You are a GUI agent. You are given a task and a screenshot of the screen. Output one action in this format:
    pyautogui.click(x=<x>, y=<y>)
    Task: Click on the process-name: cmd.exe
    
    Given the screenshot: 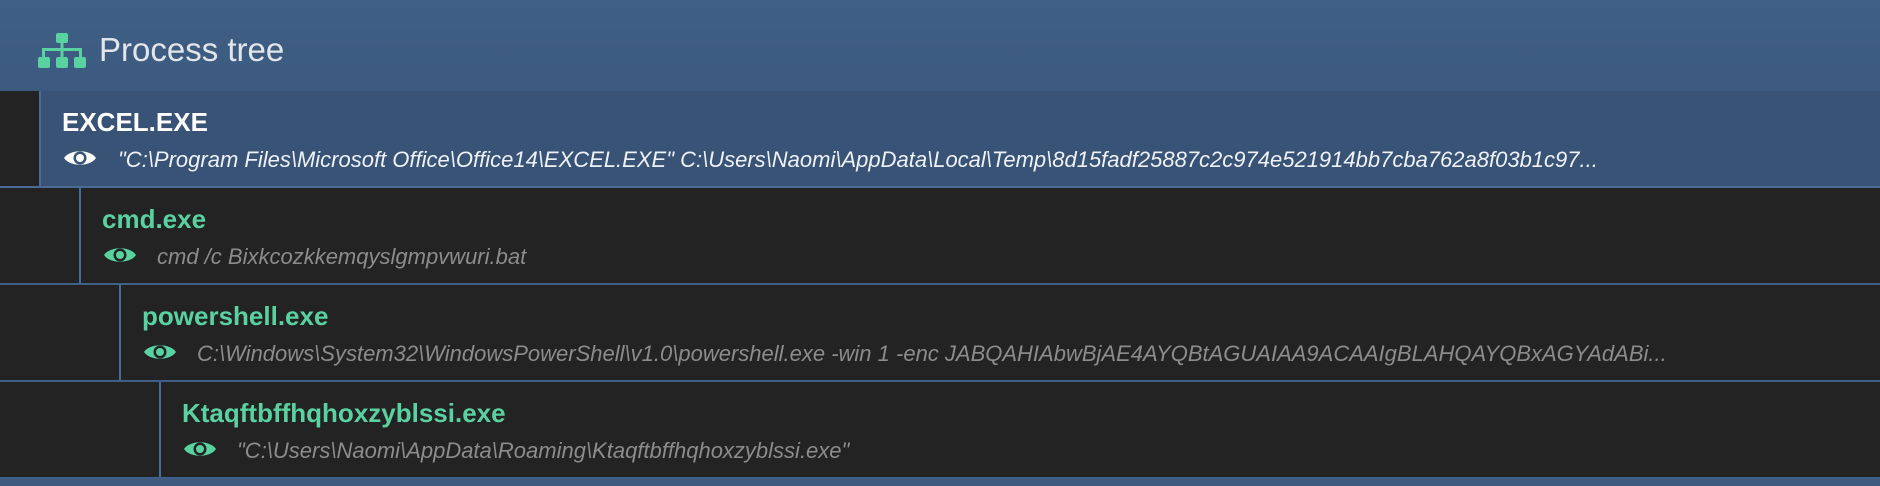 What is the action you would take?
    pyautogui.click(x=154, y=219)
    